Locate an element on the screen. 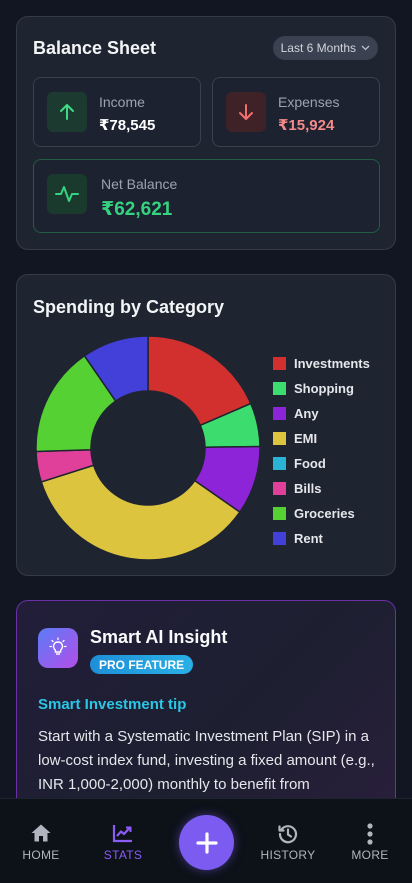  spending-title: Spending by Category is located at coordinates (129, 307).